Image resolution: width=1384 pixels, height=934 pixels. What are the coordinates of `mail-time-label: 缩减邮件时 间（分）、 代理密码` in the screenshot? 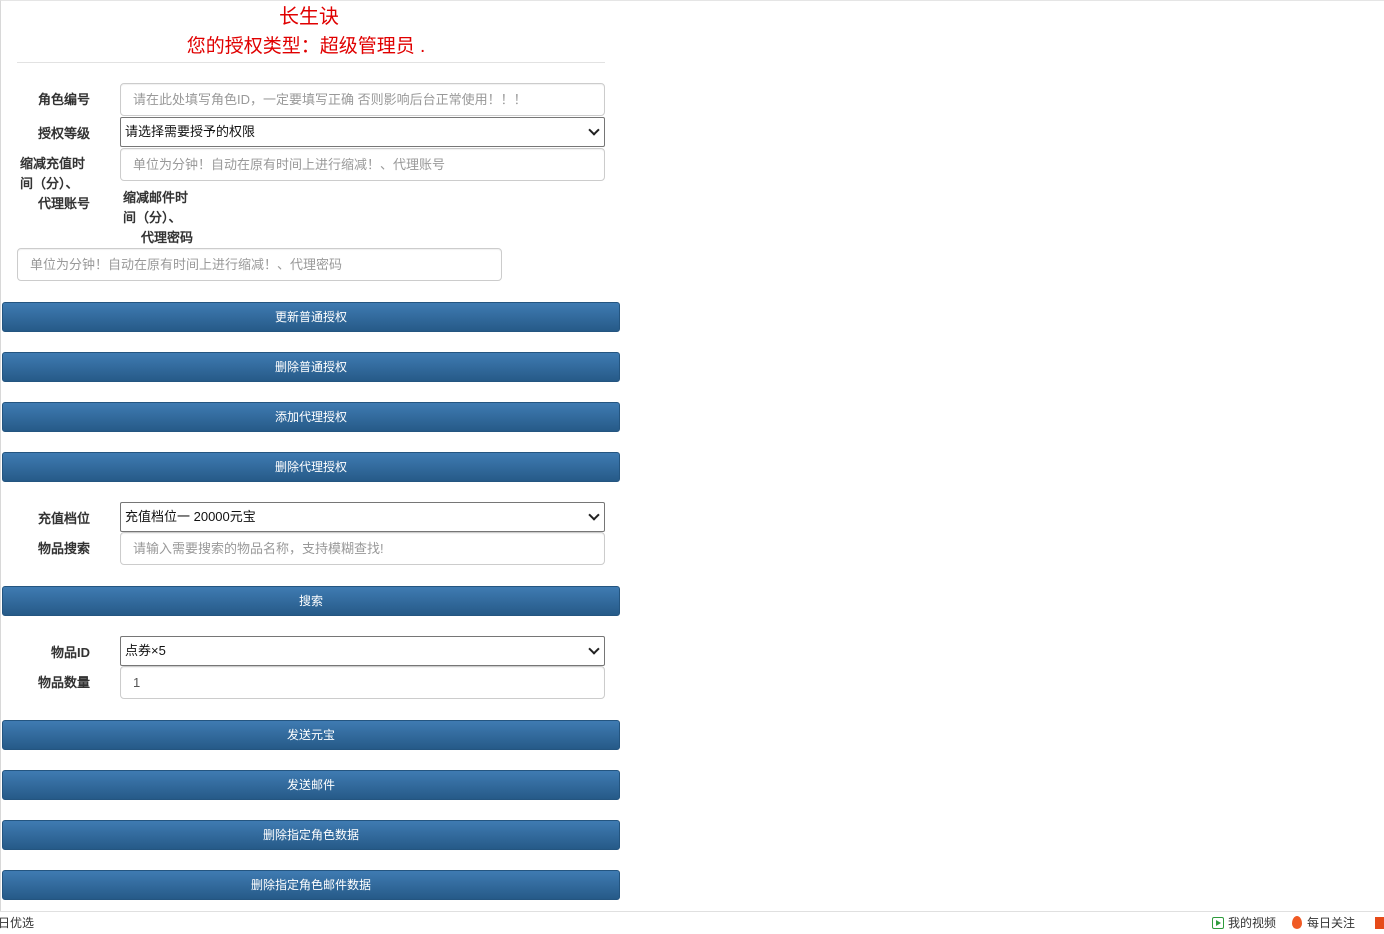 It's located at (158, 218).